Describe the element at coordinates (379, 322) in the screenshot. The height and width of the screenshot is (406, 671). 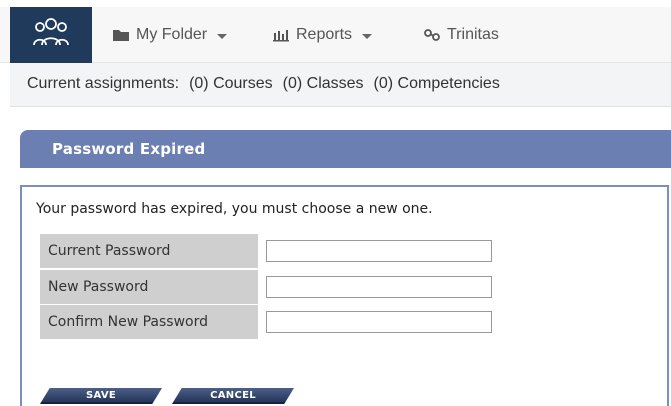
I see `confirm-new-password-input` at that location.